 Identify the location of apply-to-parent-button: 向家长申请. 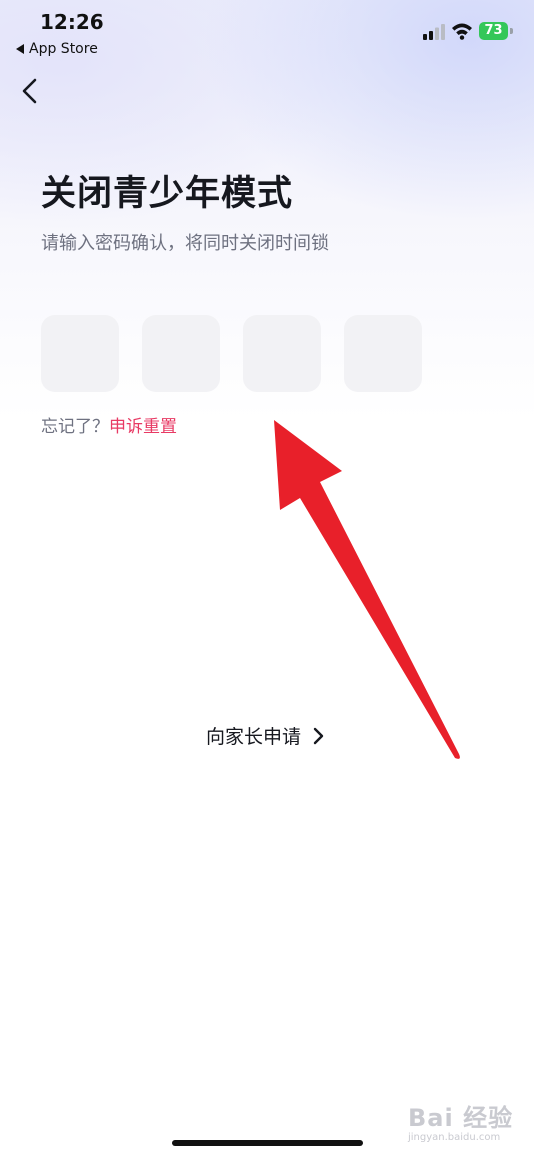
(265, 735).